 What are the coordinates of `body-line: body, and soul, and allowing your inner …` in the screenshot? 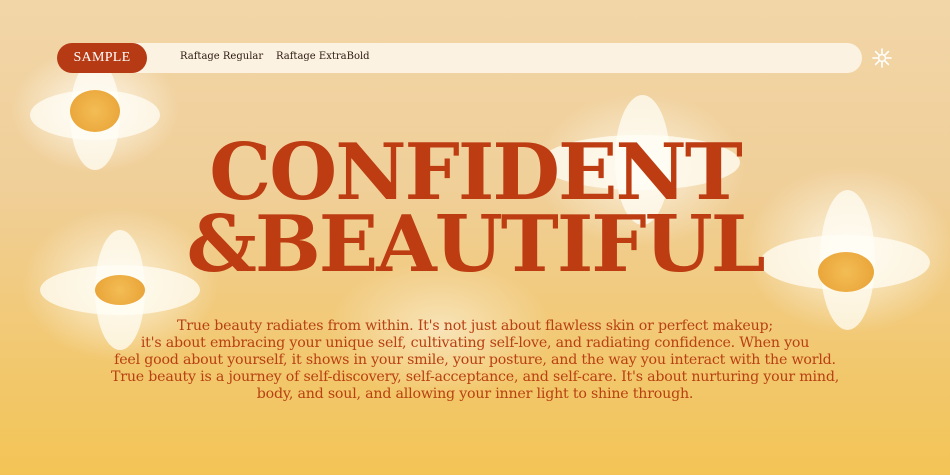 It's located at (475, 394).